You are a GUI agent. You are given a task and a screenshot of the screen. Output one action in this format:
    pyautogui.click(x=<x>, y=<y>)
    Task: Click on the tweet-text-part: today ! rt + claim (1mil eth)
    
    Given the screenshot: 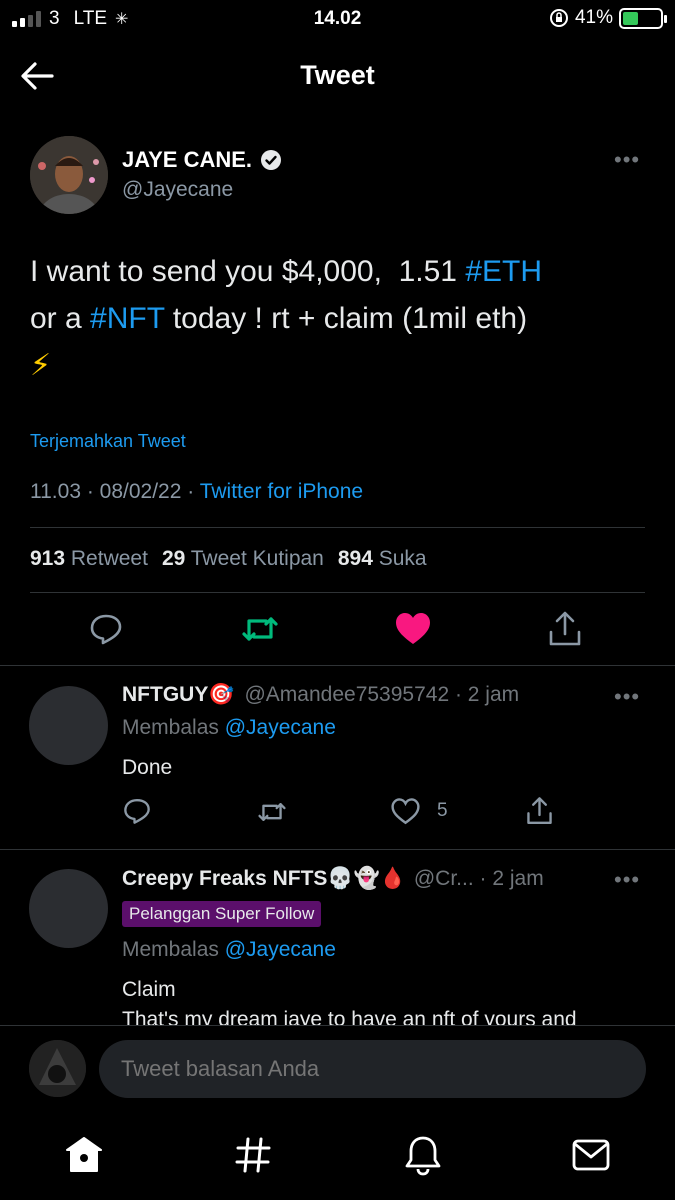 What is the action you would take?
    pyautogui.click(x=346, y=318)
    